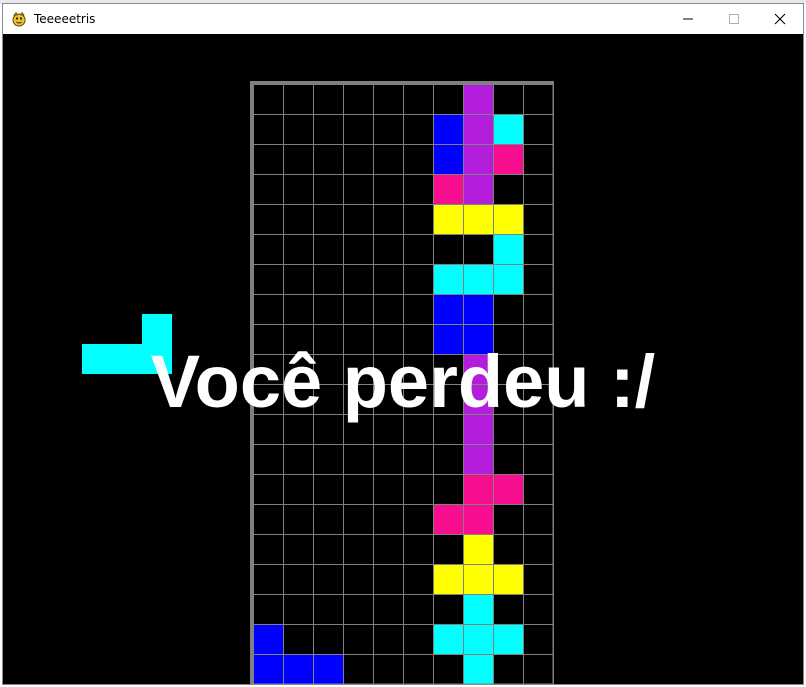 This screenshot has width=806, height=687. What do you see at coordinates (65, 19) in the screenshot?
I see `window-title: Teeeeetris` at bounding box center [65, 19].